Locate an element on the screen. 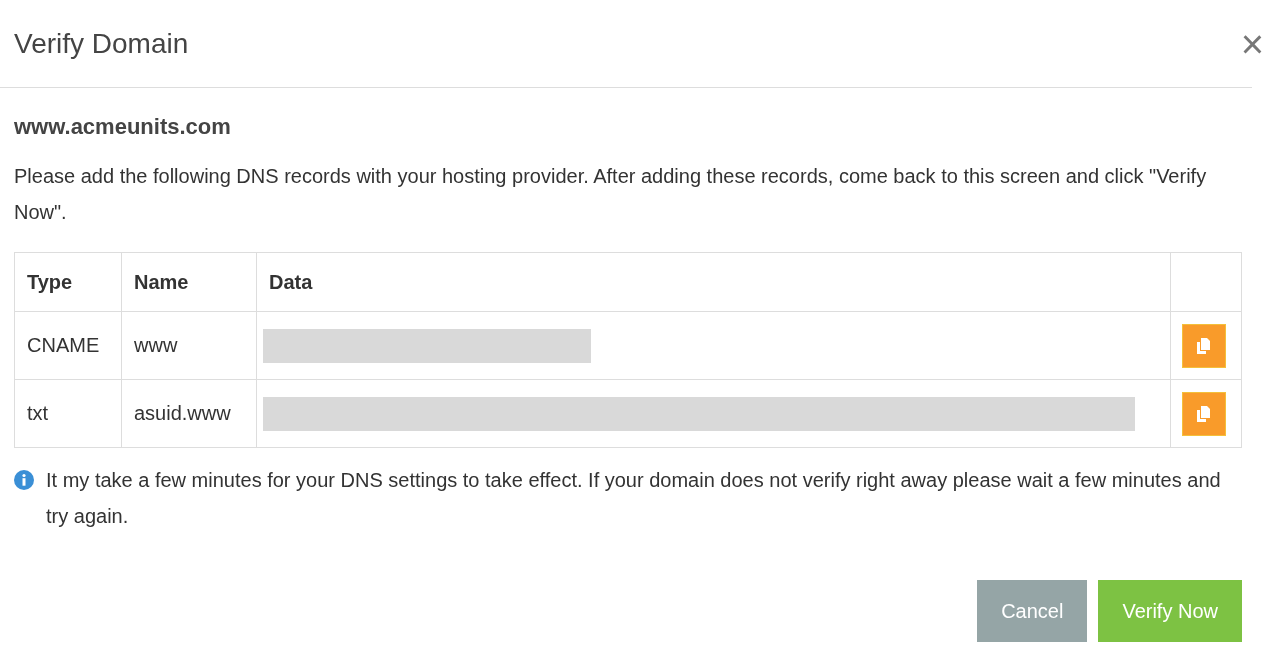 Image resolution: width=1270 pixels, height=658 pixels. column-header: Name is located at coordinates (161, 281).